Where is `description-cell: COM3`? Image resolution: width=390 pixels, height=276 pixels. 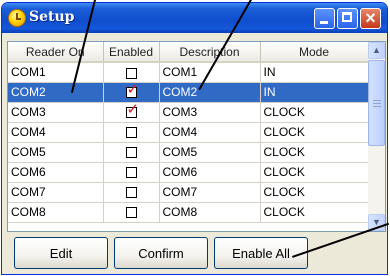 description-cell: COM3 is located at coordinates (210, 112).